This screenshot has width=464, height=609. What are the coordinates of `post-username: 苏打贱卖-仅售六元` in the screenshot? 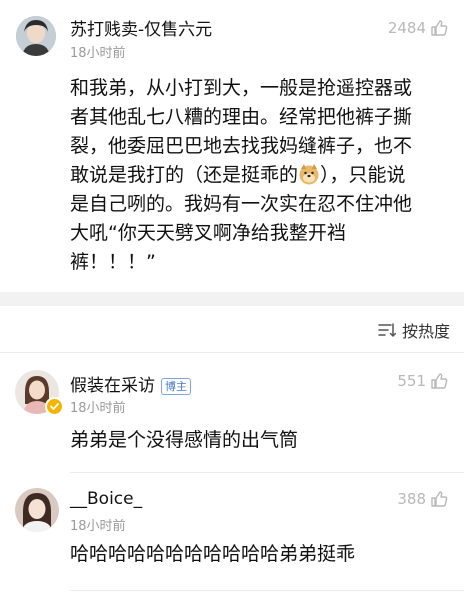 It's located at (141, 27).